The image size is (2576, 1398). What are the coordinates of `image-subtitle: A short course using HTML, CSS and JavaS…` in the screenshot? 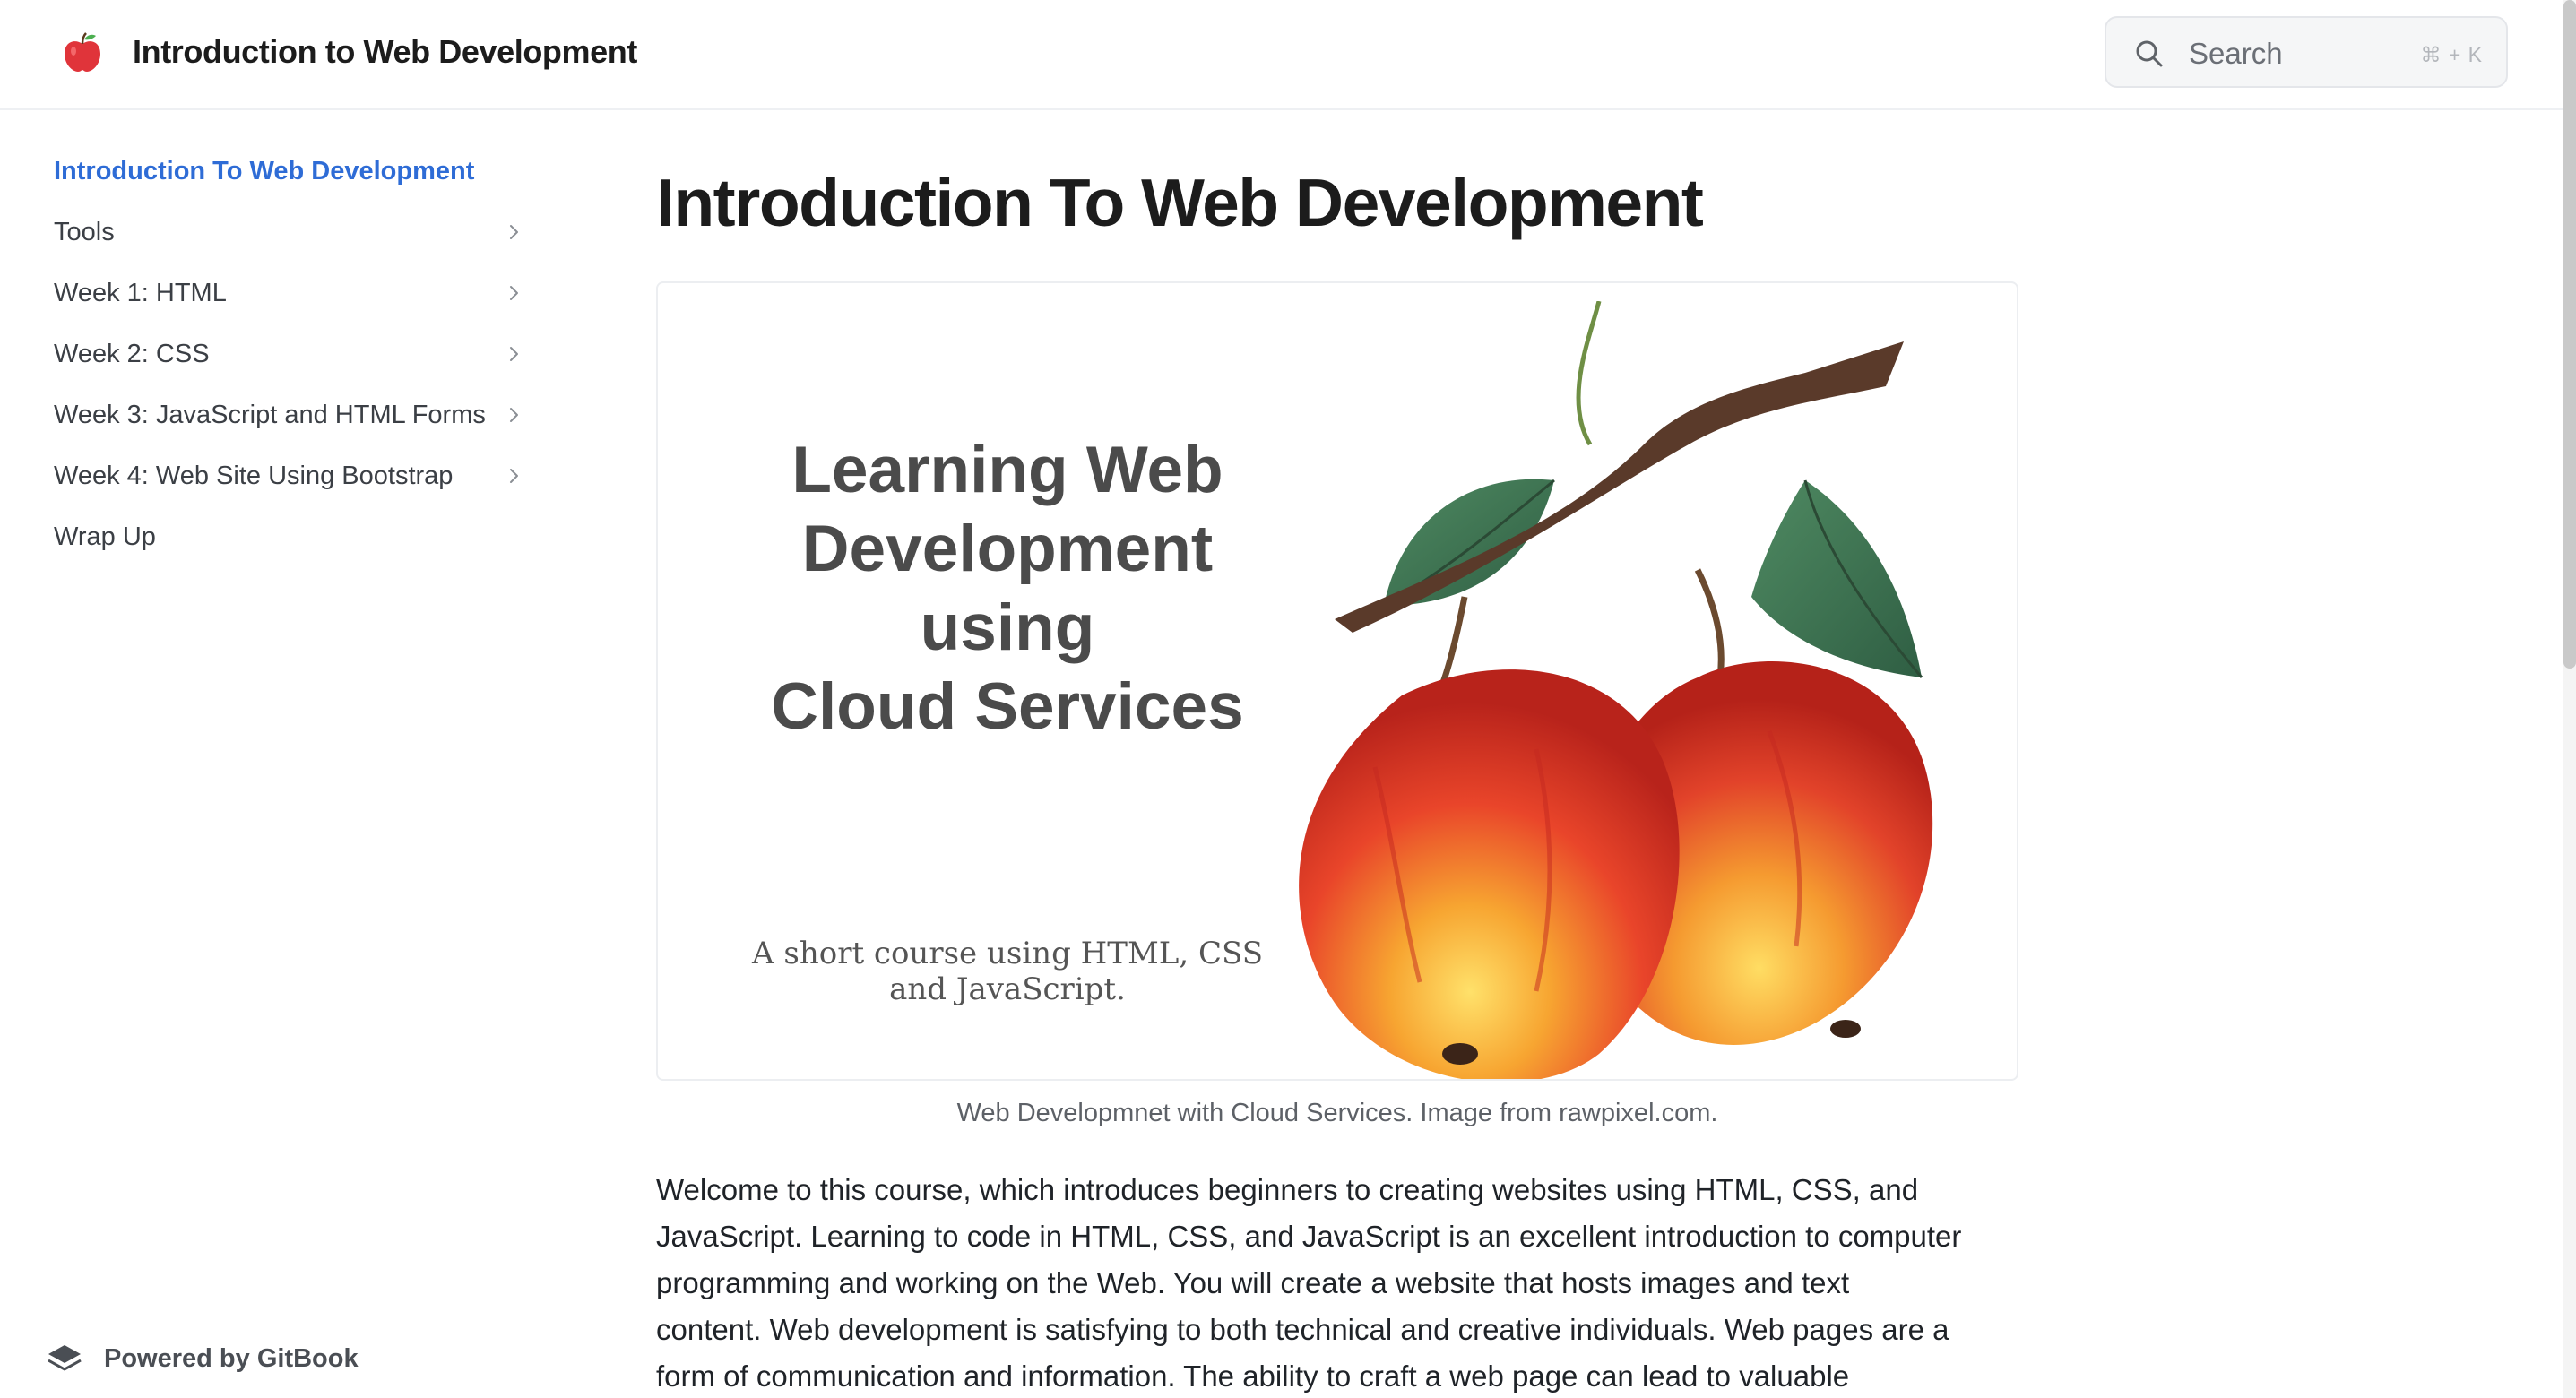 It's located at (1007, 971).